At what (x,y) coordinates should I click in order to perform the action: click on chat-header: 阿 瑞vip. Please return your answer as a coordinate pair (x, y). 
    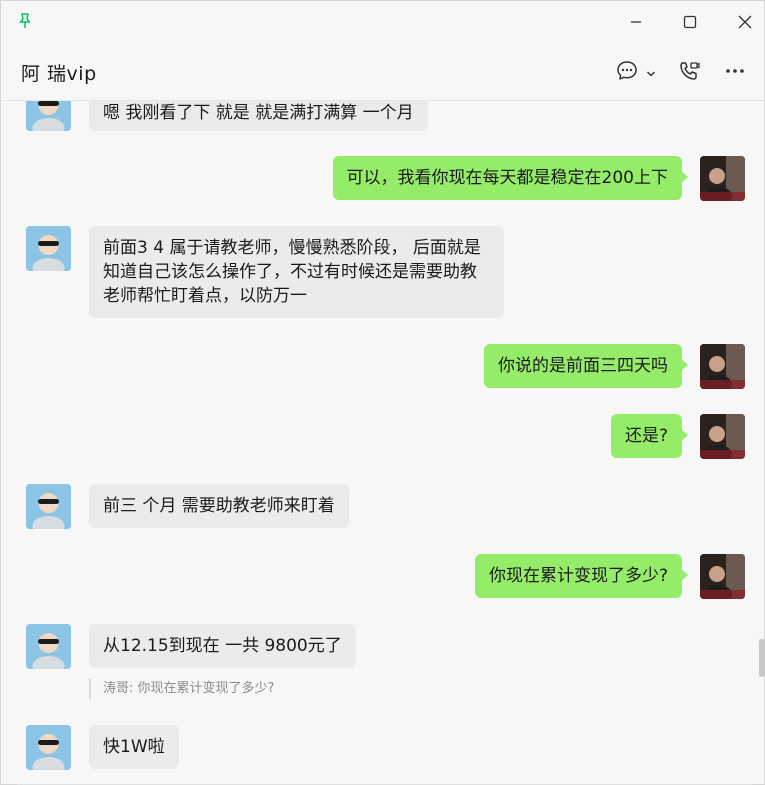
    Looking at the image, I should click on (383, 72).